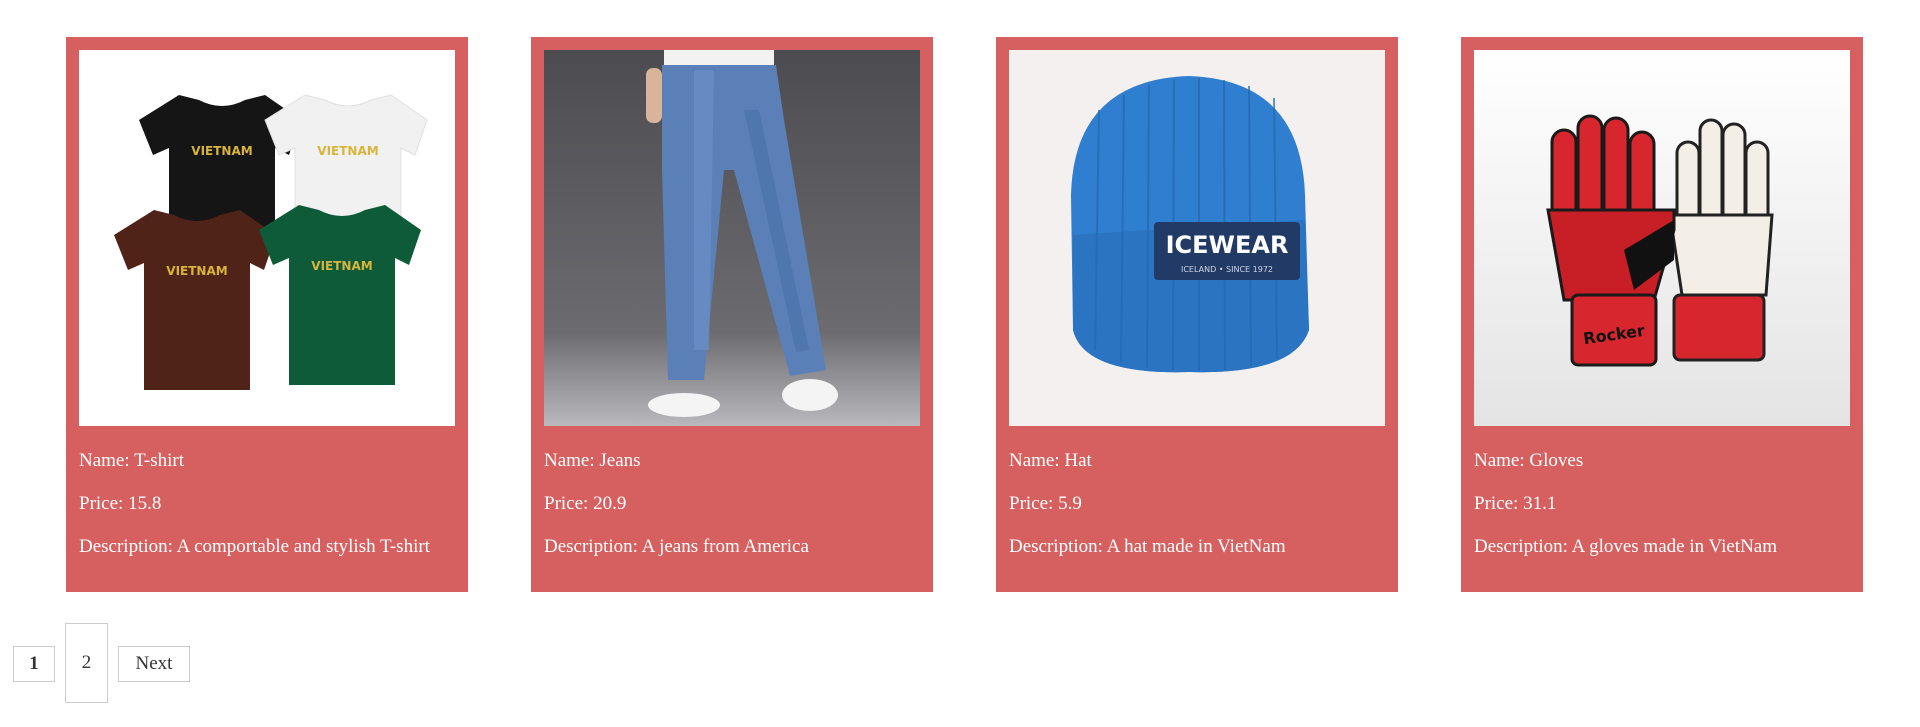  I want to click on product-name: Name: Hat, so click(1050, 460).